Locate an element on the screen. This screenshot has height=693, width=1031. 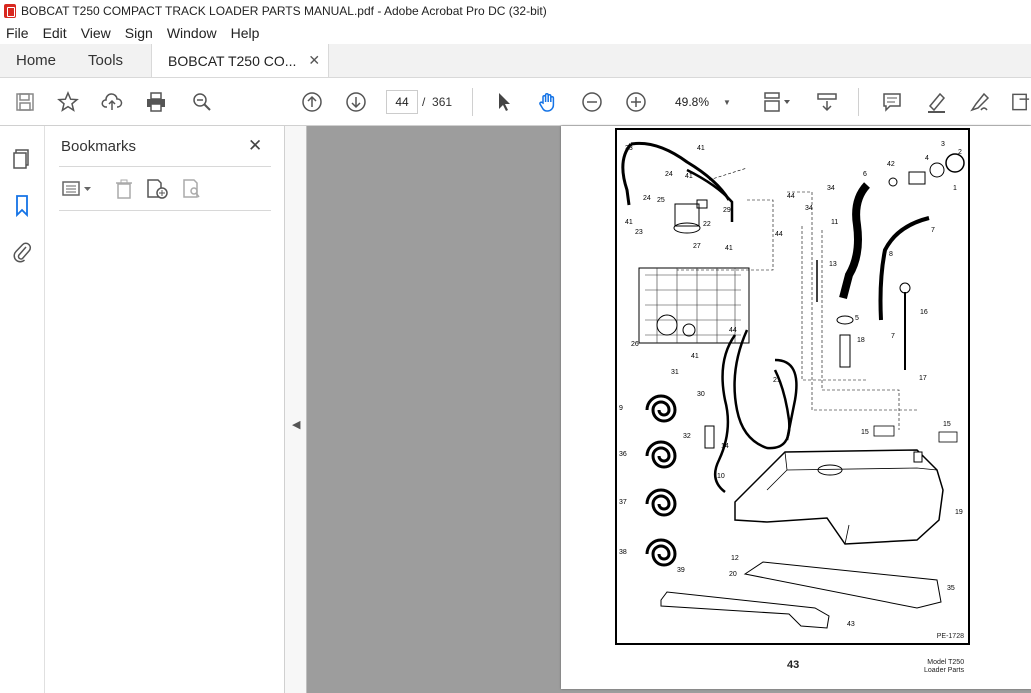
fuel-tank is located at coordinates (846, 485).